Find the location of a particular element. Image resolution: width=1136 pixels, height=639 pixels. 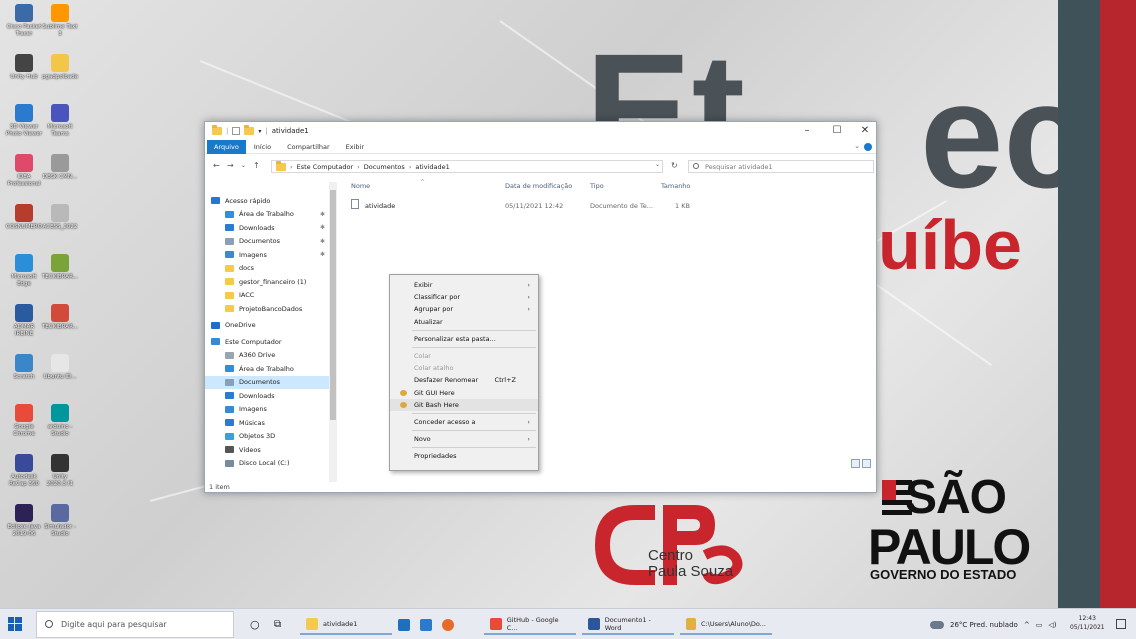

menu-item: Desfazer Renomear Ctrl+Z is located at coordinates (464, 380).